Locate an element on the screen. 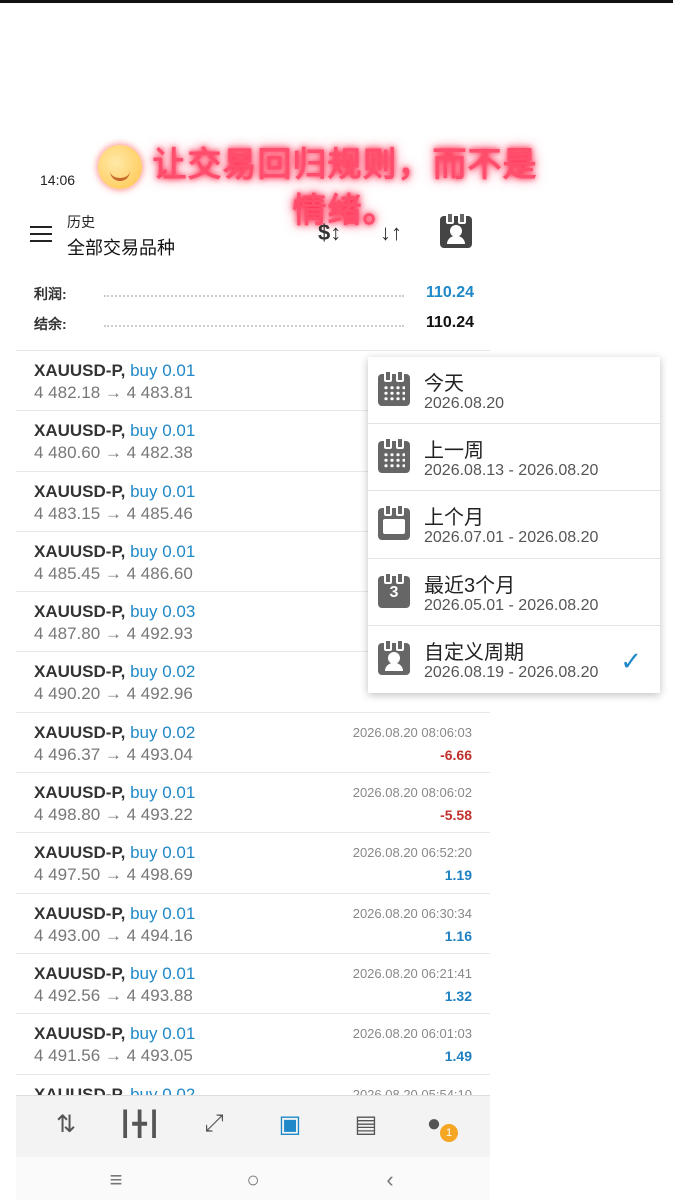 Image resolution: width=673 pixels, height=1200 pixels. trade-symbol: XAUUSD-P, buy 0.03 is located at coordinates (114, 612).